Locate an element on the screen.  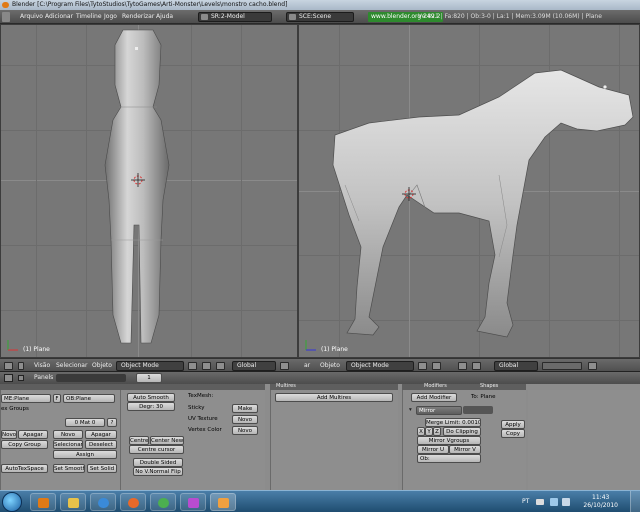
menu-adicionar: Adicionar is located at coordinates (59, 16).